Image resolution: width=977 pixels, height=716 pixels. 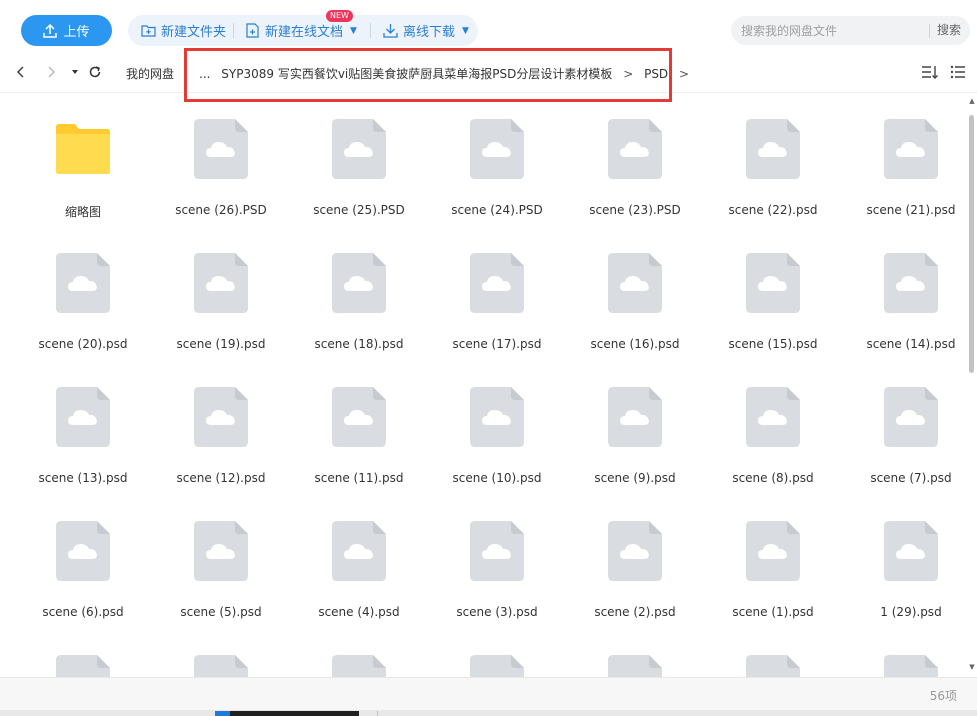 What do you see at coordinates (635, 557) in the screenshot?
I see `file-item: scene (2).psd` at bounding box center [635, 557].